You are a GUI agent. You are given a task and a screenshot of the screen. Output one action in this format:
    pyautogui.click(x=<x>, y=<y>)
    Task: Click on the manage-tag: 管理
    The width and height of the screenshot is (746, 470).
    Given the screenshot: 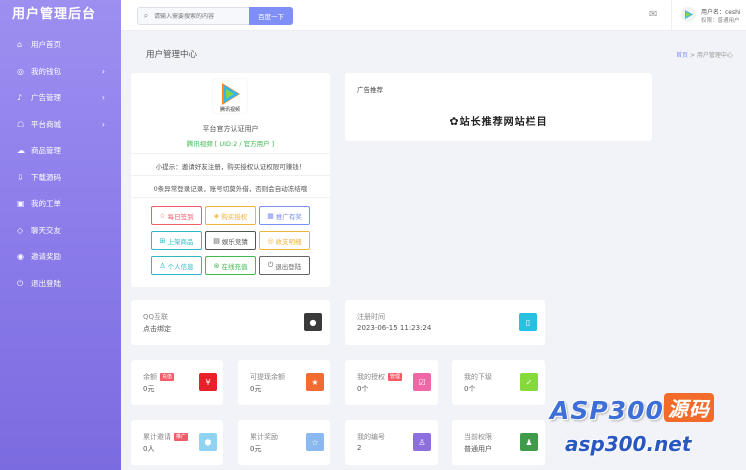 What is the action you would take?
    pyautogui.click(x=395, y=377)
    